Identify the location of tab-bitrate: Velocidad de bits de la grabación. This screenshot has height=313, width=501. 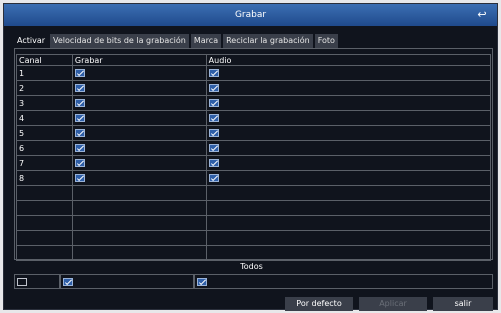
(119, 41).